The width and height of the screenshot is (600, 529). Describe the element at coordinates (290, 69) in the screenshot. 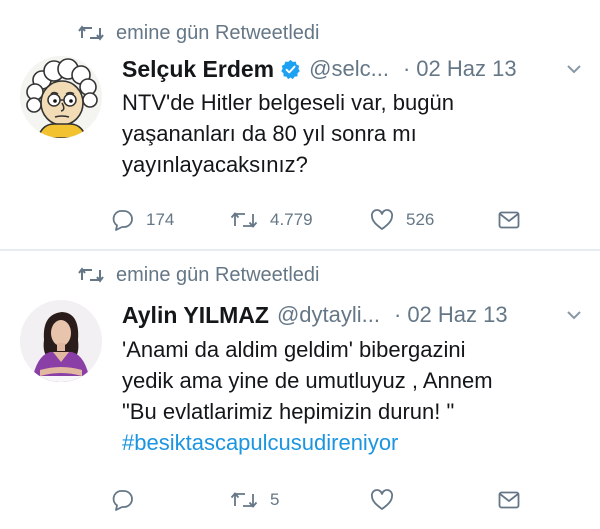

I see `verified-badge-icon` at that location.